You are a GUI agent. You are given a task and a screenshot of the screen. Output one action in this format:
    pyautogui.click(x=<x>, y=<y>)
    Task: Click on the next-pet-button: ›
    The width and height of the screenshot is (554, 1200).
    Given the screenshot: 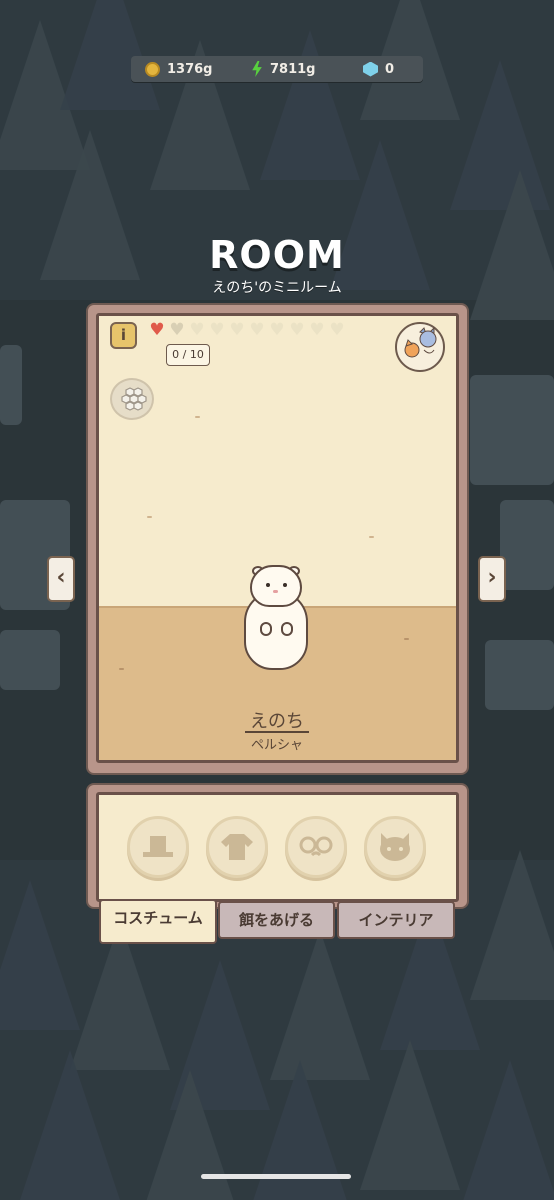 What is the action you would take?
    pyautogui.click(x=492, y=579)
    